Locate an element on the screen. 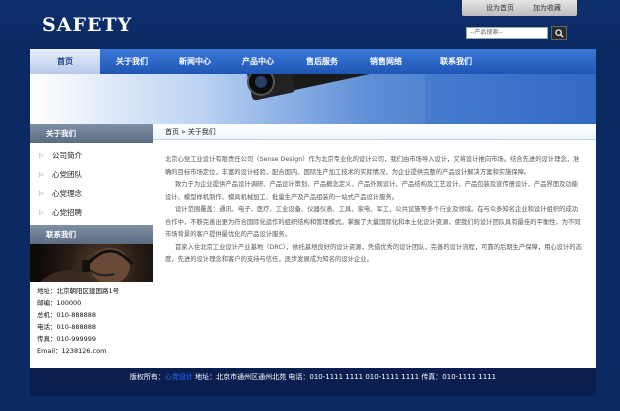 Image resolution: width=620 pixels, height=411 pixels. contact-fax: 传真：010-999999 is located at coordinates (67, 339).